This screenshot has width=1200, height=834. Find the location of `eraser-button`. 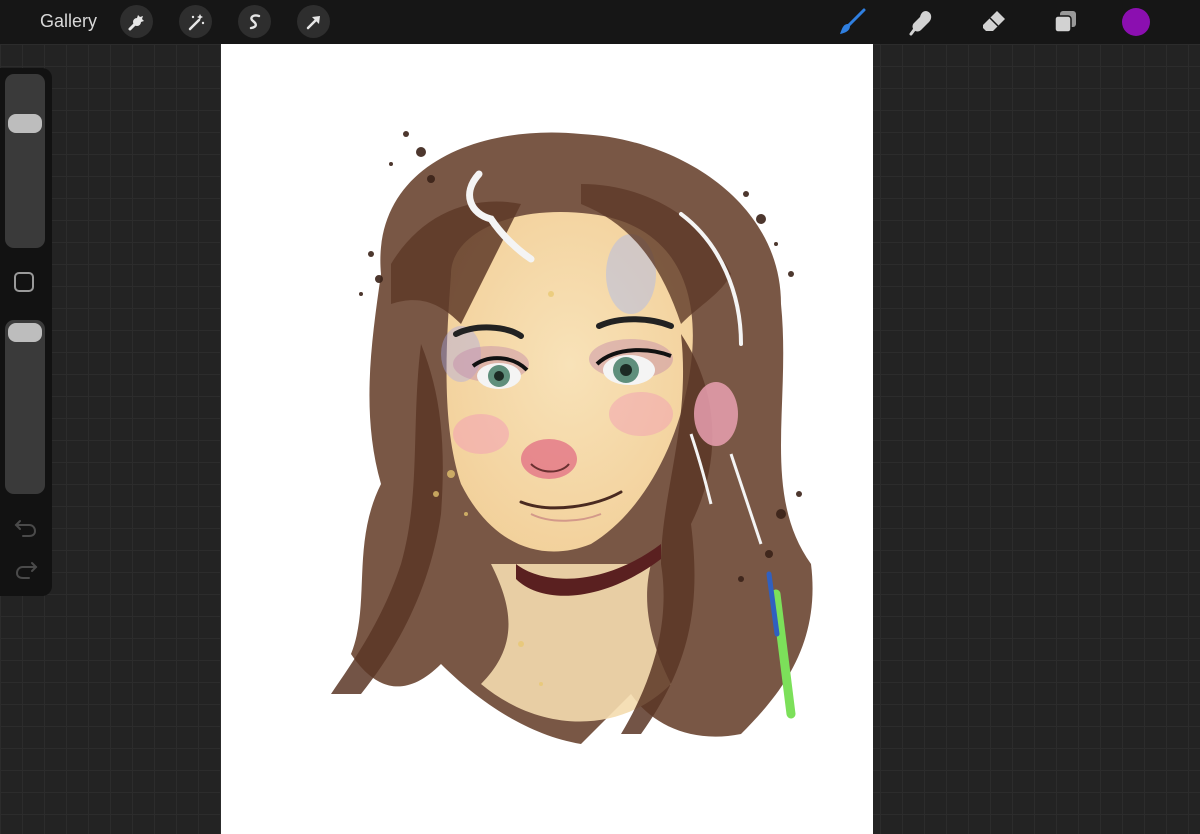

eraser-button is located at coordinates (994, 22).